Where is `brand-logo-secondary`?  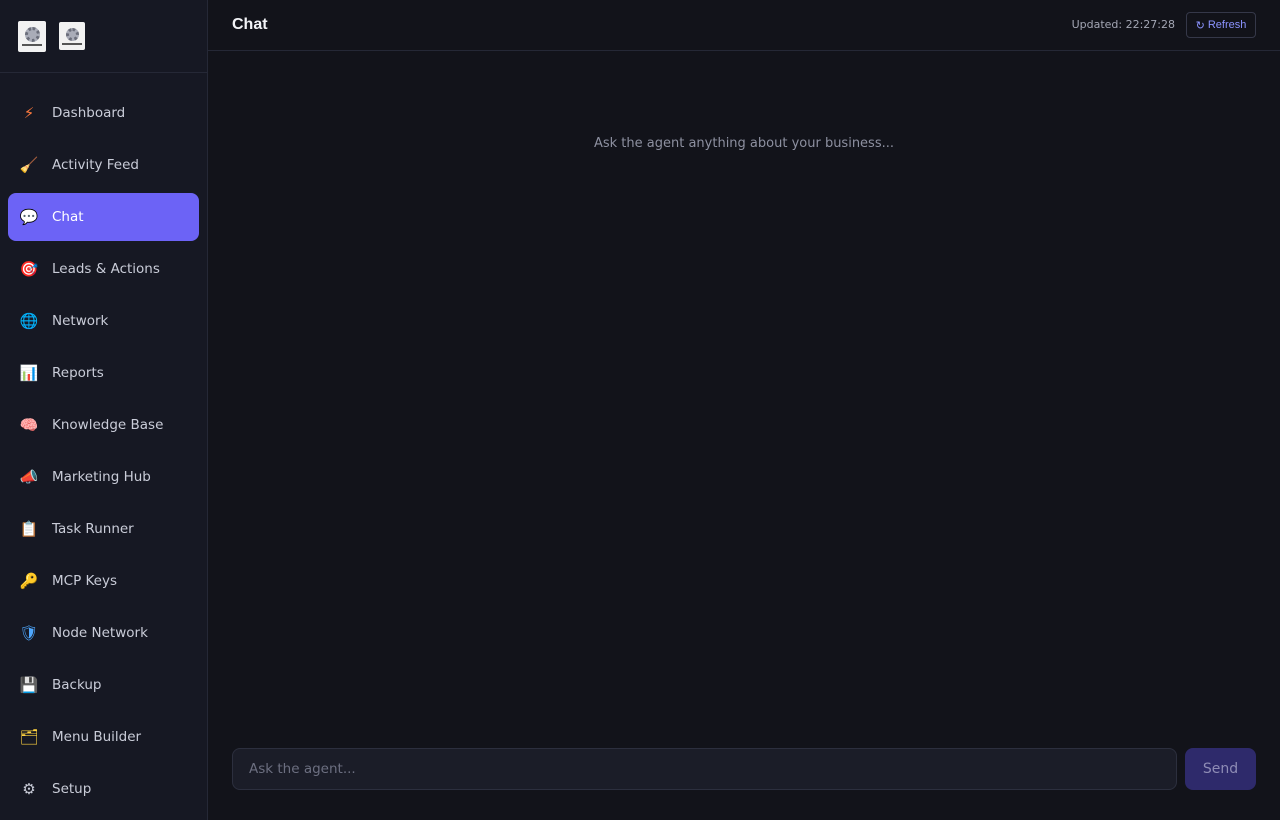
brand-logo-secondary is located at coordinates (72, 36).